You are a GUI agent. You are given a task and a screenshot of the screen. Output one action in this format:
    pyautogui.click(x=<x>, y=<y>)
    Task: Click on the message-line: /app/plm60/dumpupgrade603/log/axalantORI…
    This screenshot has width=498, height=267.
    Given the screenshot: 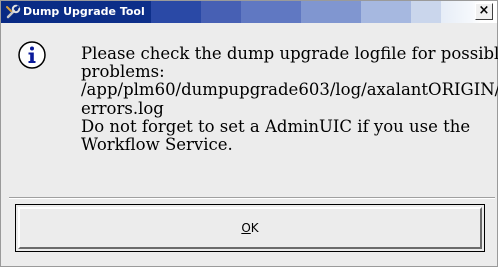 What is the action you would take?
    pyautogui.click(x=289, y=90)
    